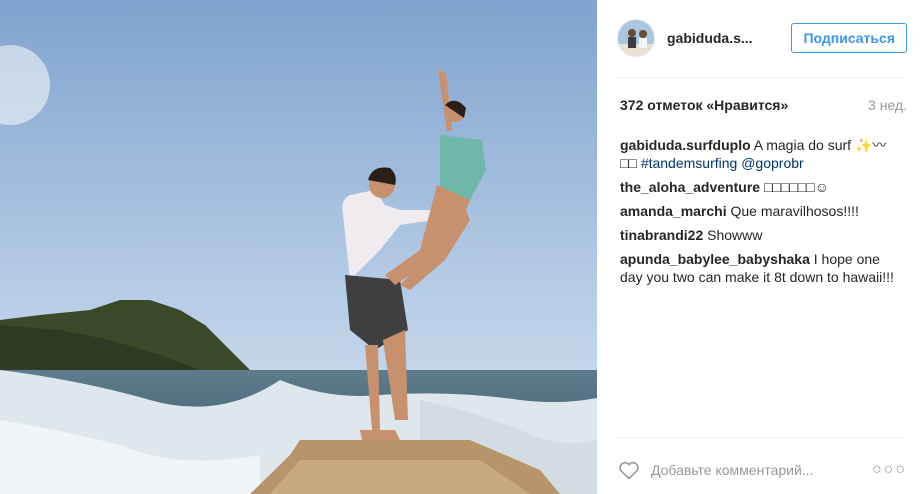  Describe the element at coordinates (689, 163) in the screenshot. I see `hashtag-link: #tandemsurfing` at that location.